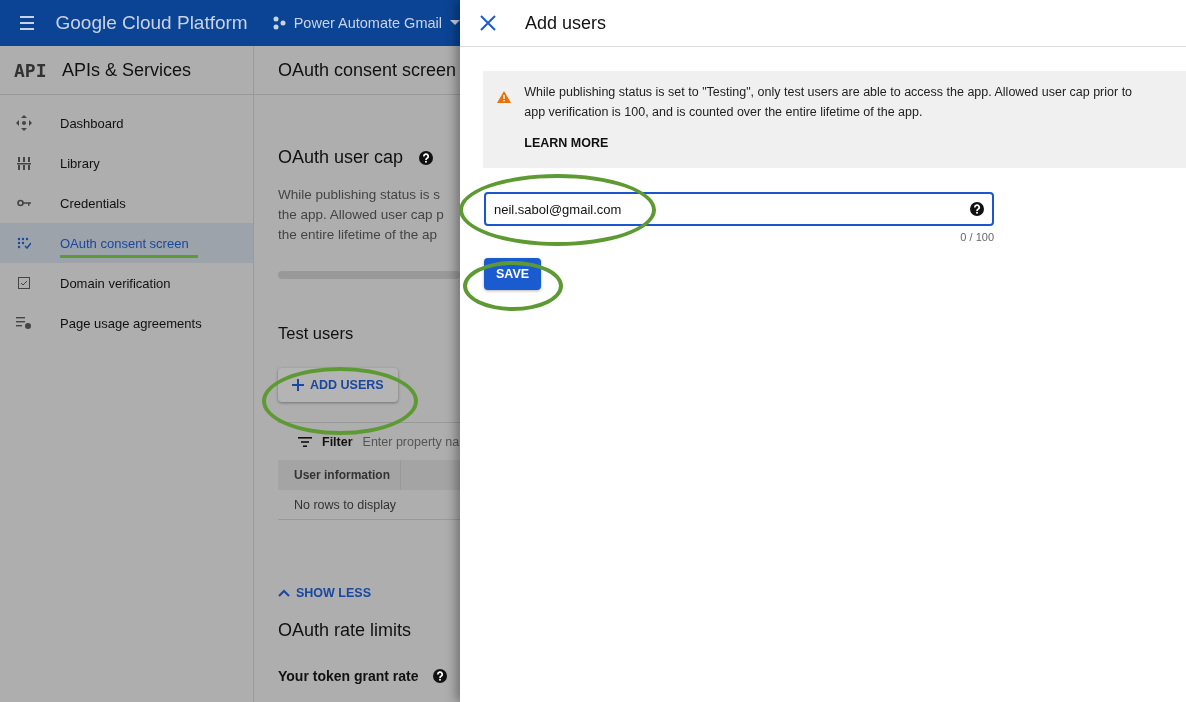  I want to click on caret-icon, so click(455, 23).